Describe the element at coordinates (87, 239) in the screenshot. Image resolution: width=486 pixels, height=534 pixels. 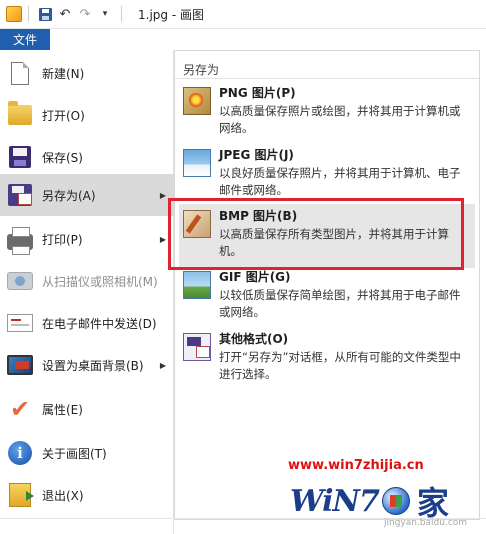
I see `menu-item-print: 打印(P) ▶` at that location.